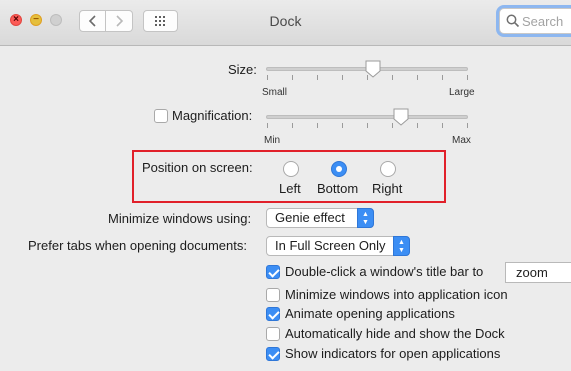 This screenshot has width=571, height=371. Describe the element at coordinates (273, 314) in the screenshot. I see `animate-apps-checkbox` at that location.